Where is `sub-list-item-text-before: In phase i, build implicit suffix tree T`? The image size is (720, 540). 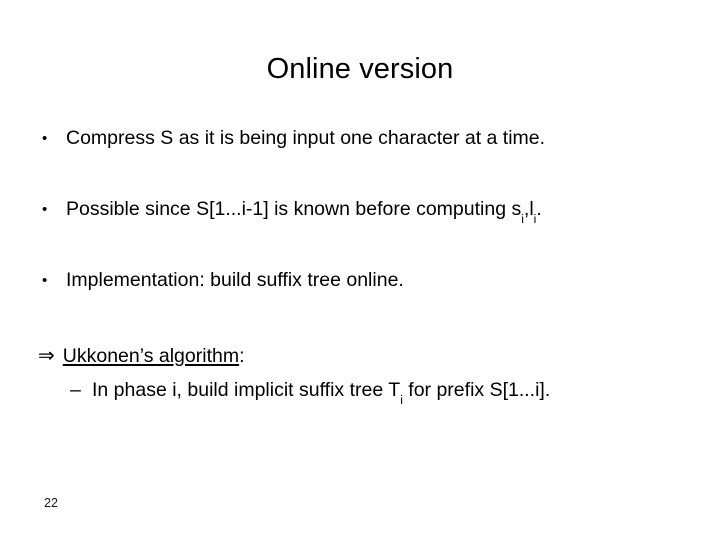
sub-list-item-text-before: In phase i, build implicit suffix tree T is located at coordinates (246, 390).